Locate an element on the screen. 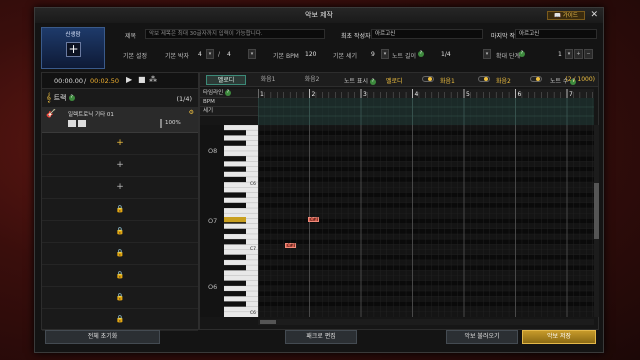  time-signature-denominator: 4 is located at coordinates (229, 54).